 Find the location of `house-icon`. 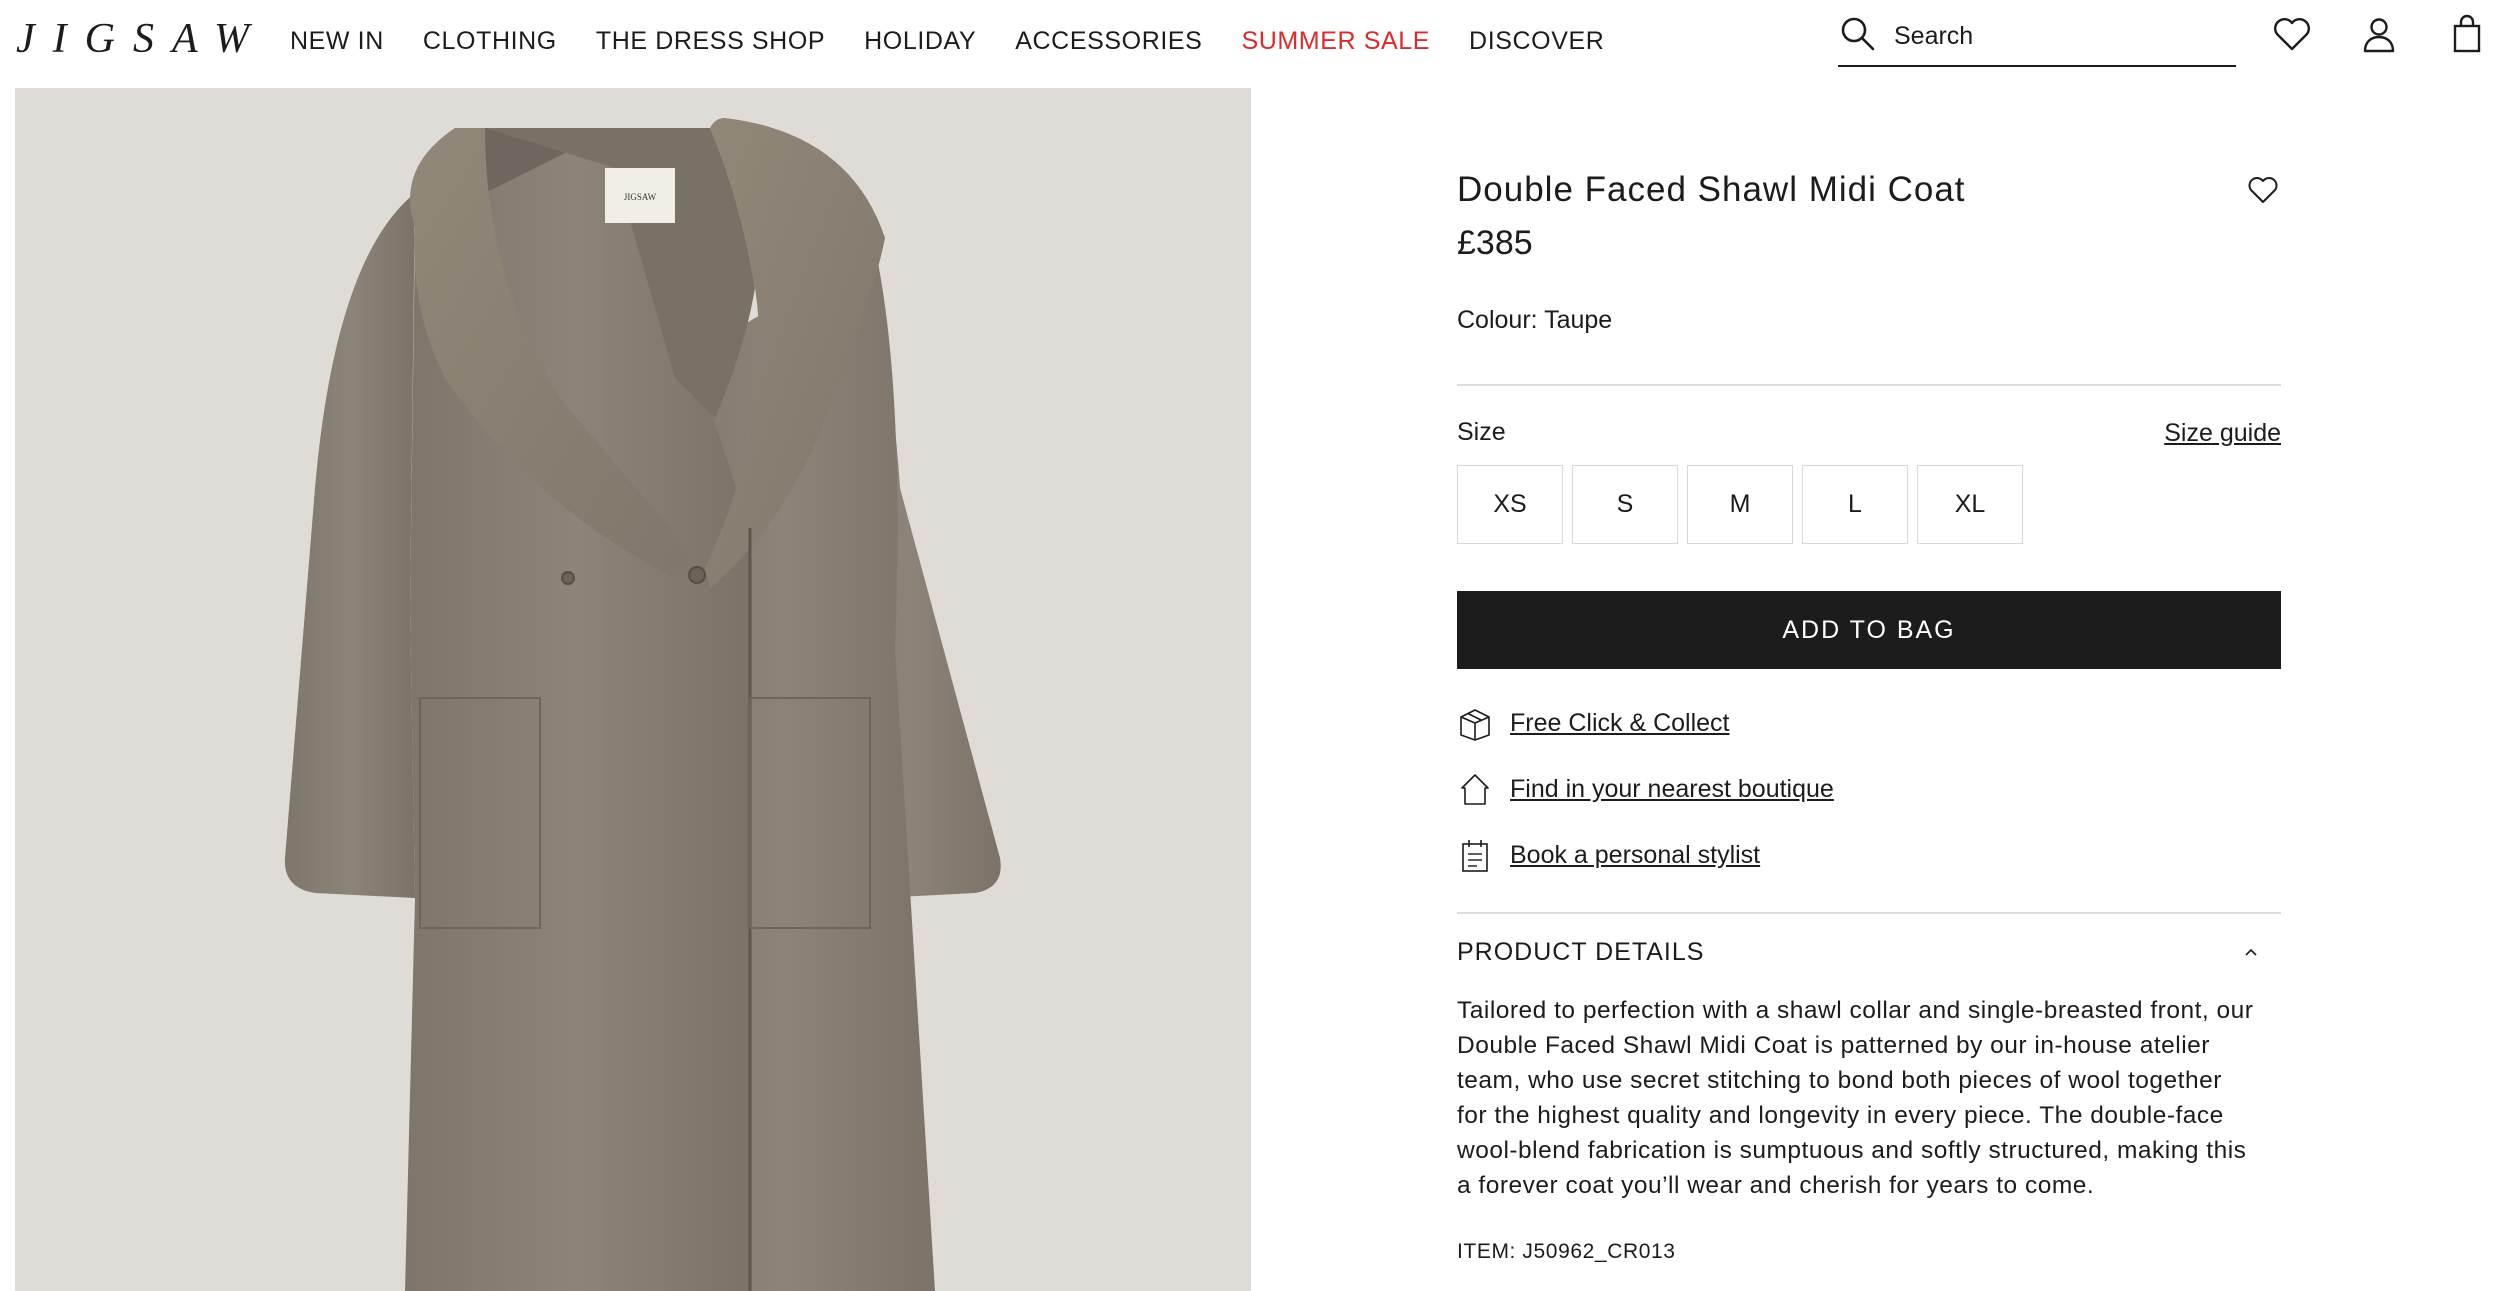

house-icon is located at coordinates (1475, 789).